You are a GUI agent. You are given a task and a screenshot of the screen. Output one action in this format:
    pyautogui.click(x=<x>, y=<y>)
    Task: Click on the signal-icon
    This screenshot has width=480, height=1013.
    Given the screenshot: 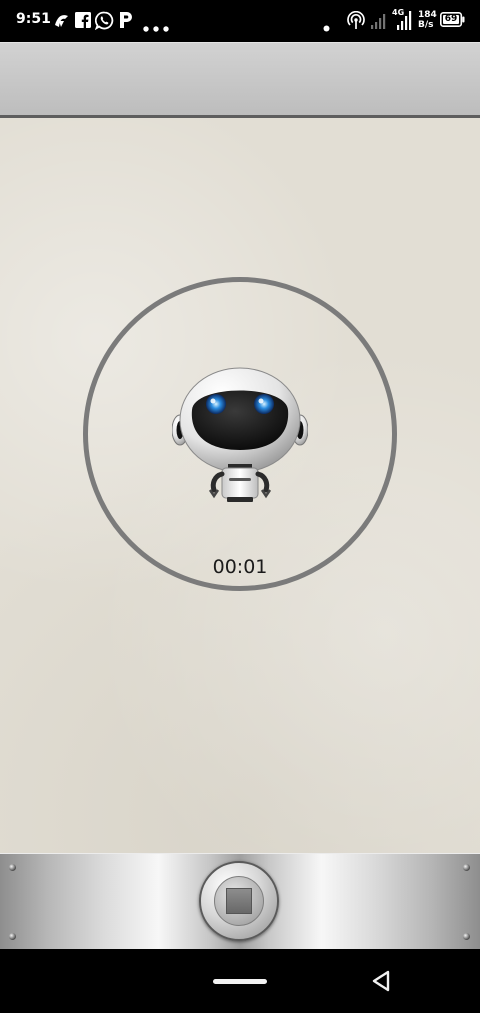 What is the action you would take?
    pyautogui.click(x=379, y=22)
    